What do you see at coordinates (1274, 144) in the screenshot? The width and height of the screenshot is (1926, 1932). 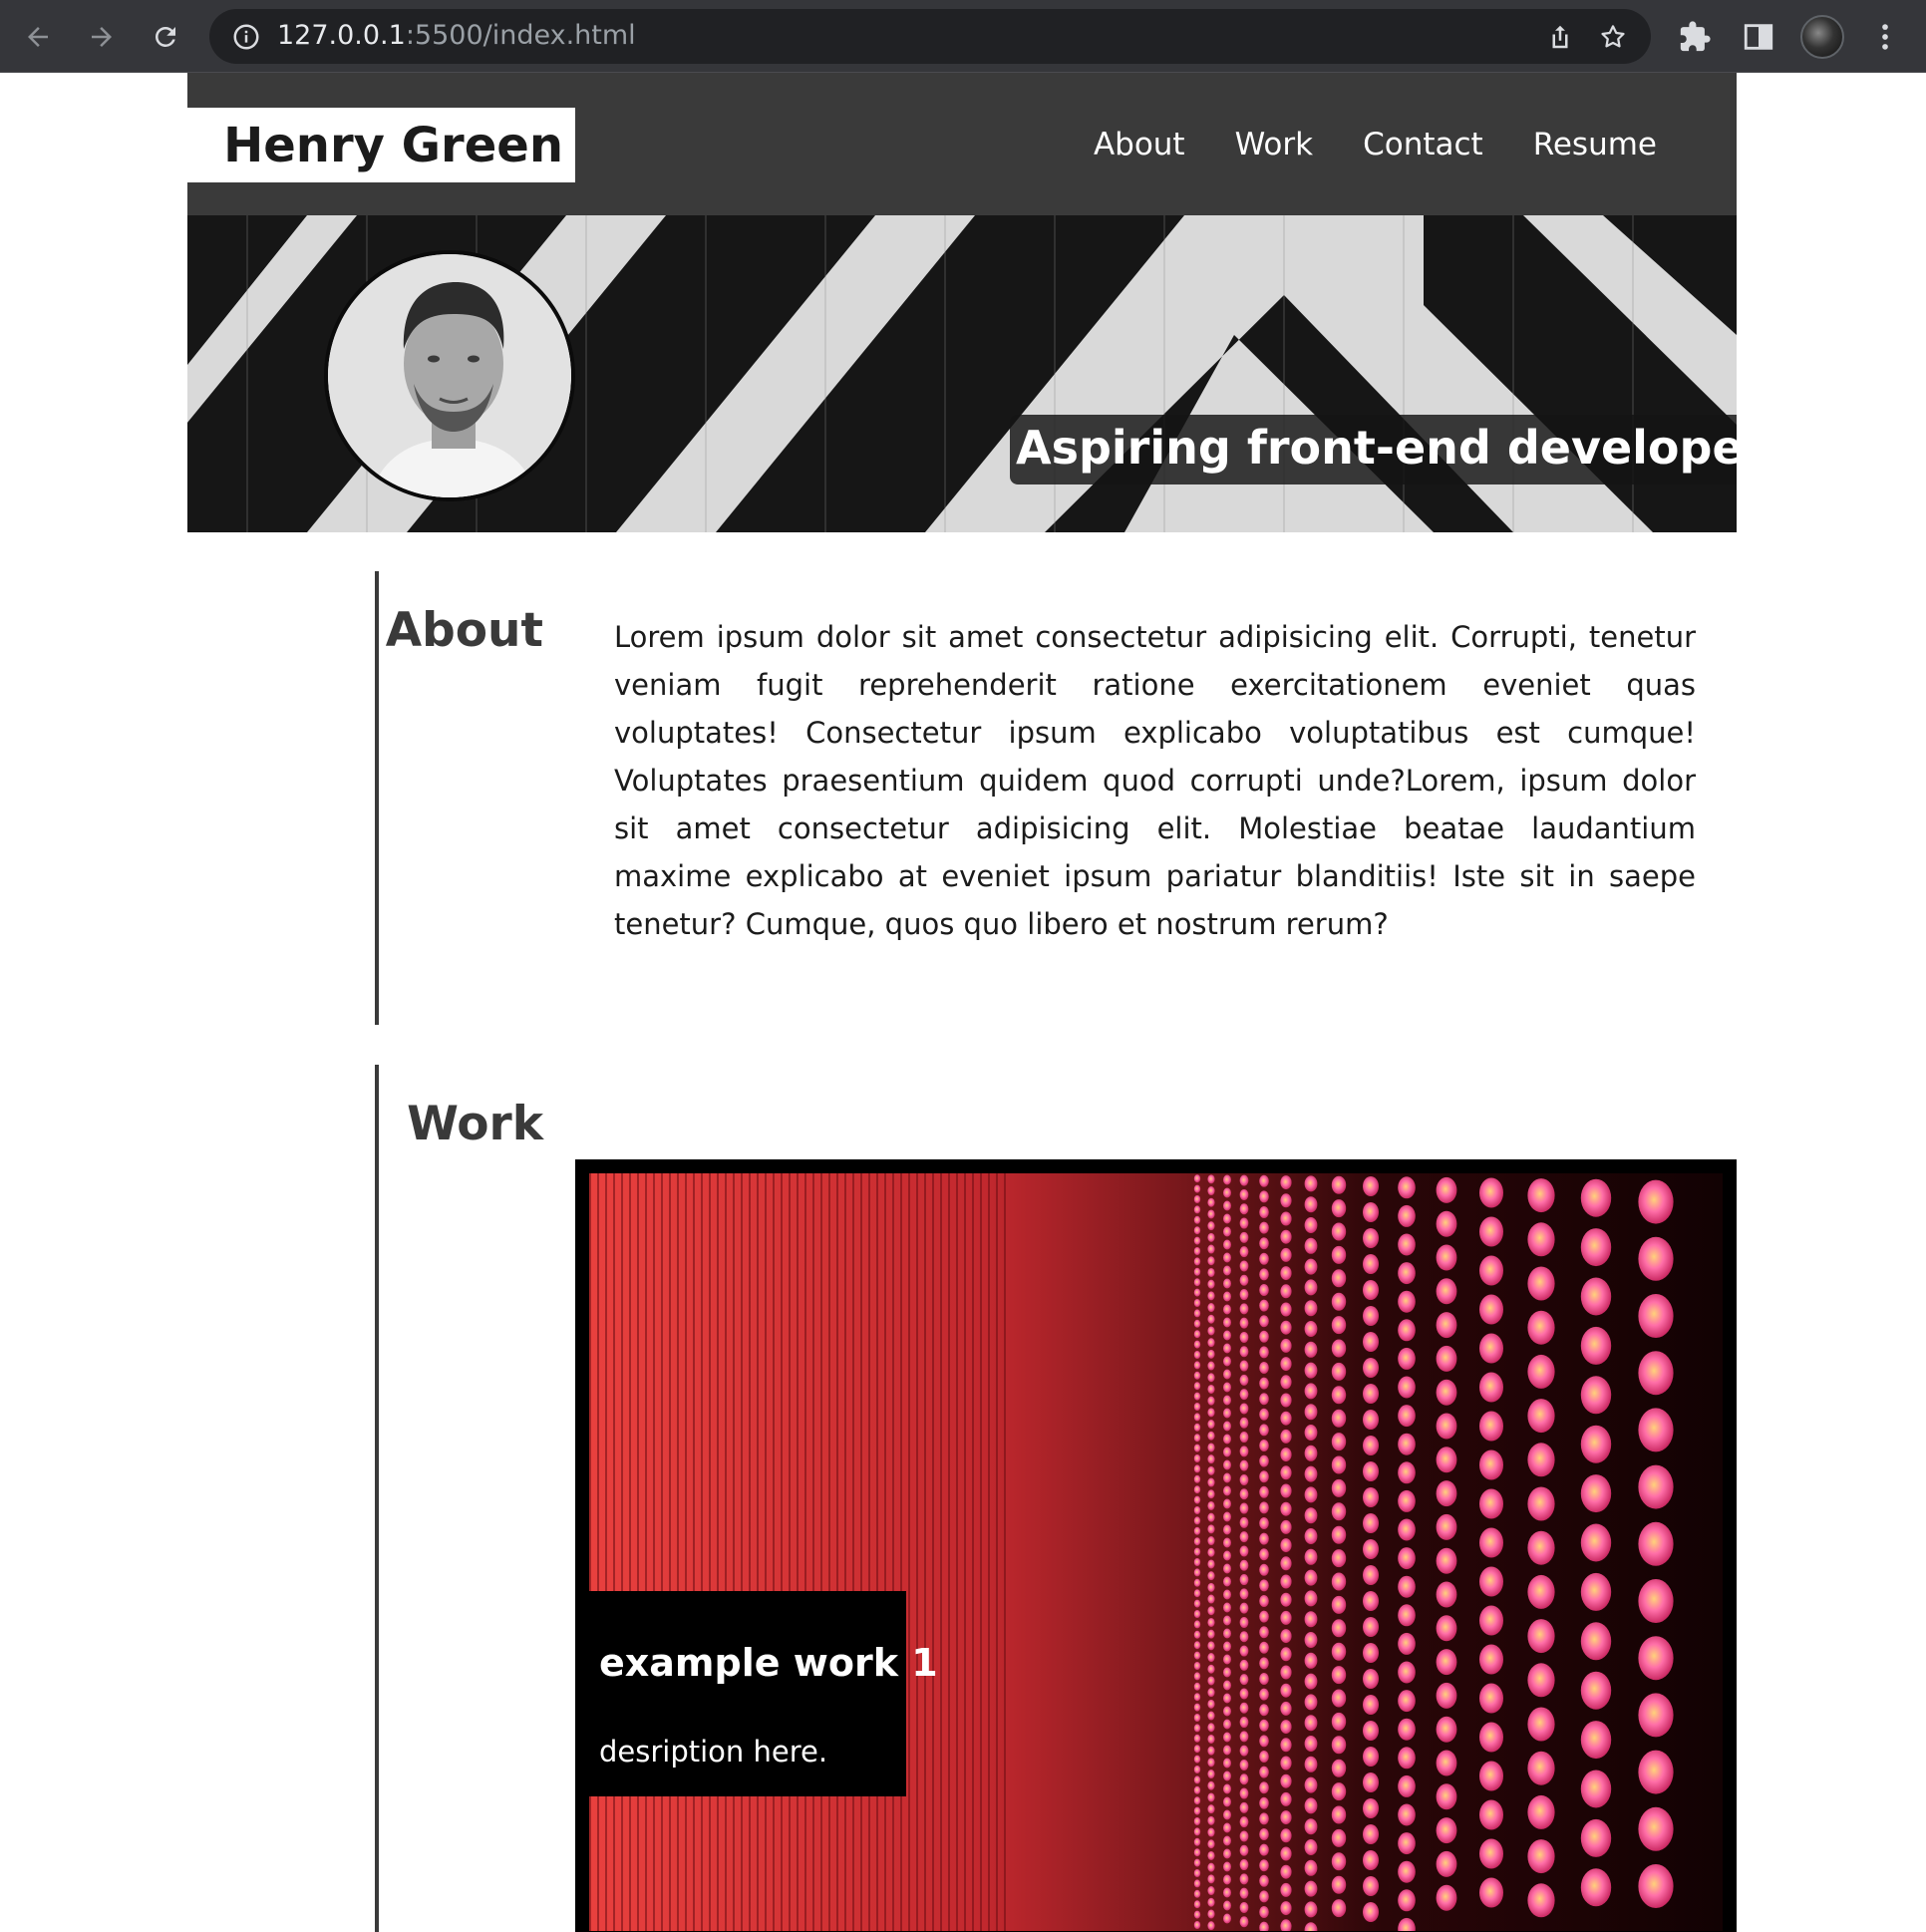 I see `nav-link-work: Work` at bounding box center [1274, 144].